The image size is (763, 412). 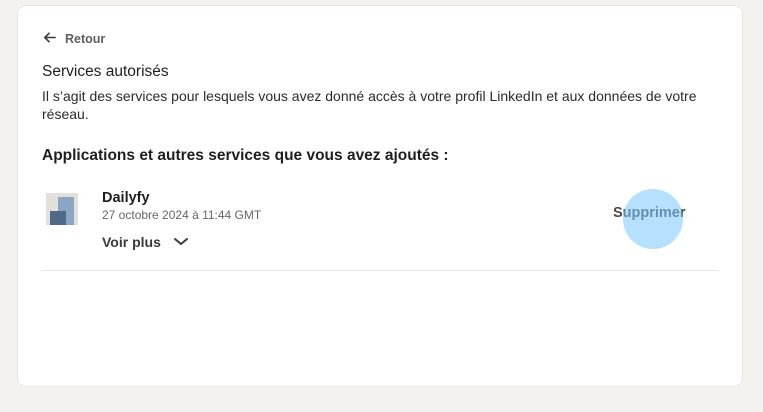 I want to click on see-more-button: Voir plus, so click(x=145, y=242).